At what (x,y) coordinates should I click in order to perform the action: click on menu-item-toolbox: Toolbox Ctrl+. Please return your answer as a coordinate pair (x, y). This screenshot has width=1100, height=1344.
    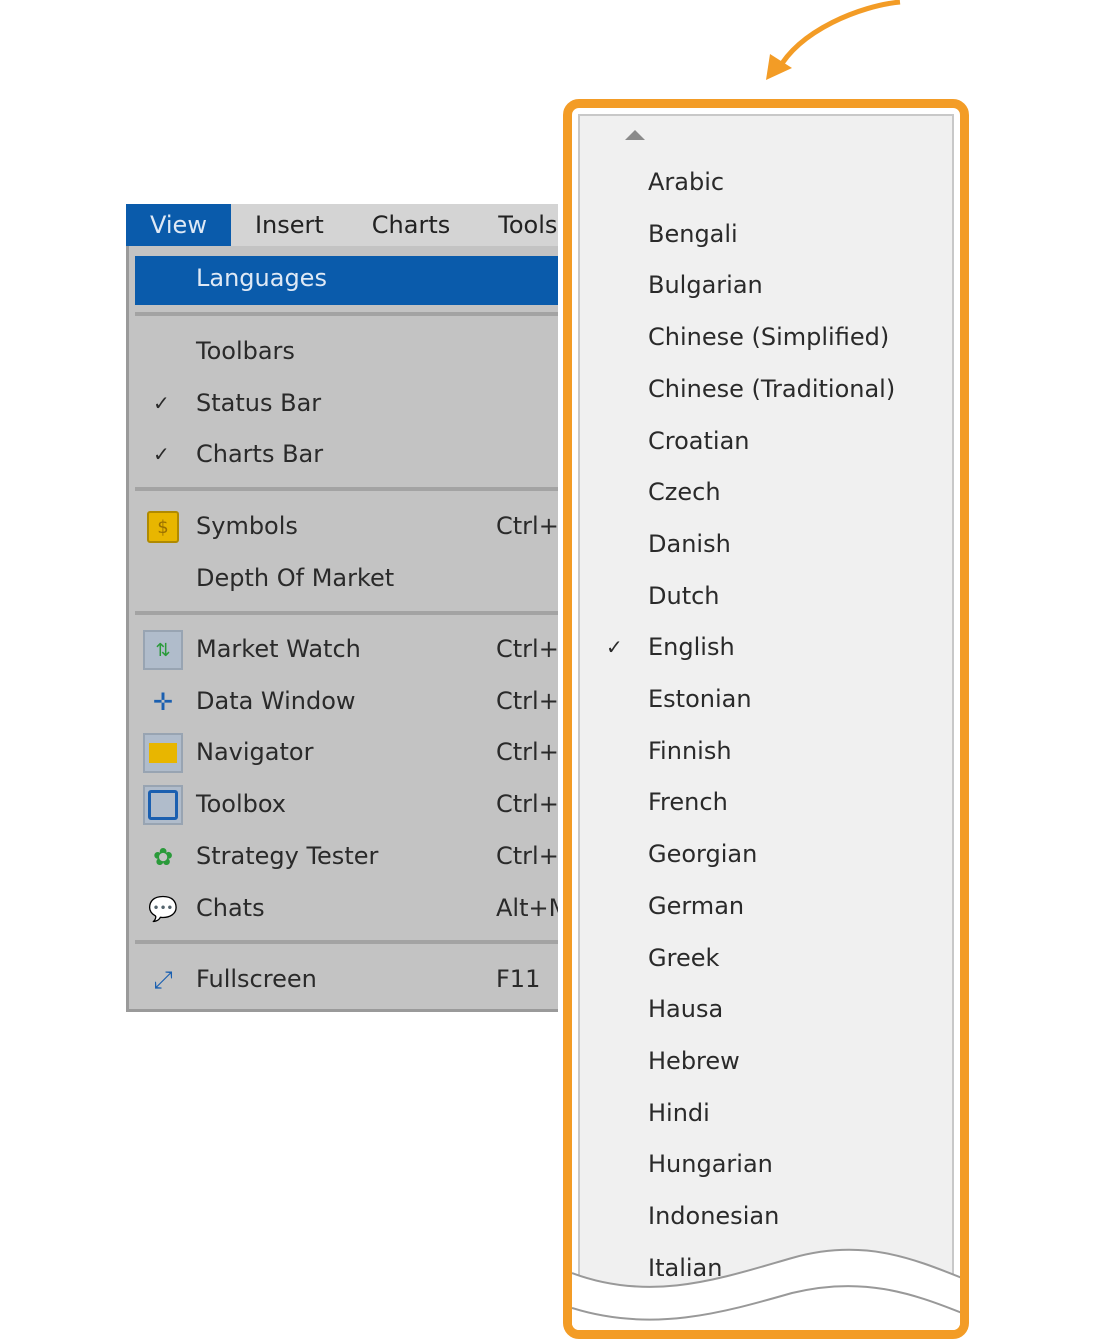
    Looking at the image, I should click on (343, 805).